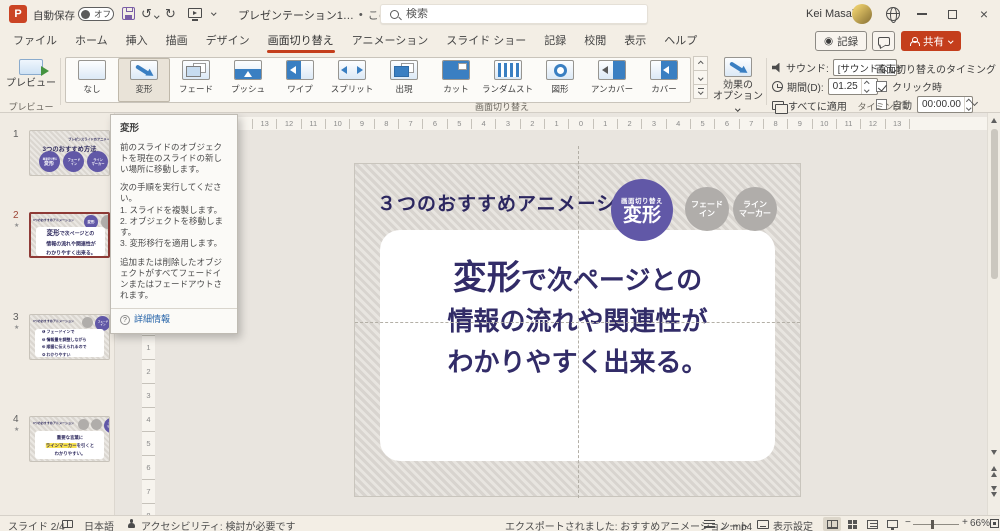 The height and width of the screenshot is (531, 1000). I want to click on comment-bubble-icon, so click(883, 41).